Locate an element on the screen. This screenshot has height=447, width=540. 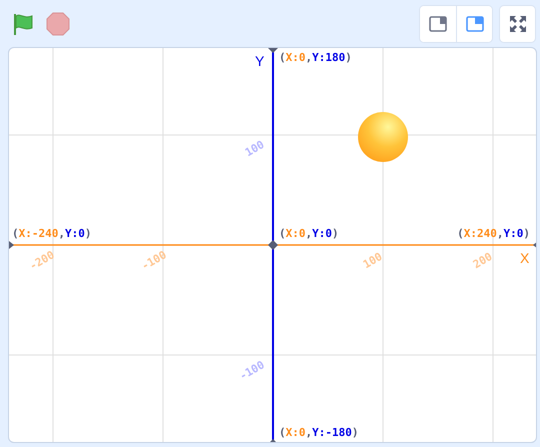
coordinate-label: (X:0,Y:180) is located at coordinates (315, 58).